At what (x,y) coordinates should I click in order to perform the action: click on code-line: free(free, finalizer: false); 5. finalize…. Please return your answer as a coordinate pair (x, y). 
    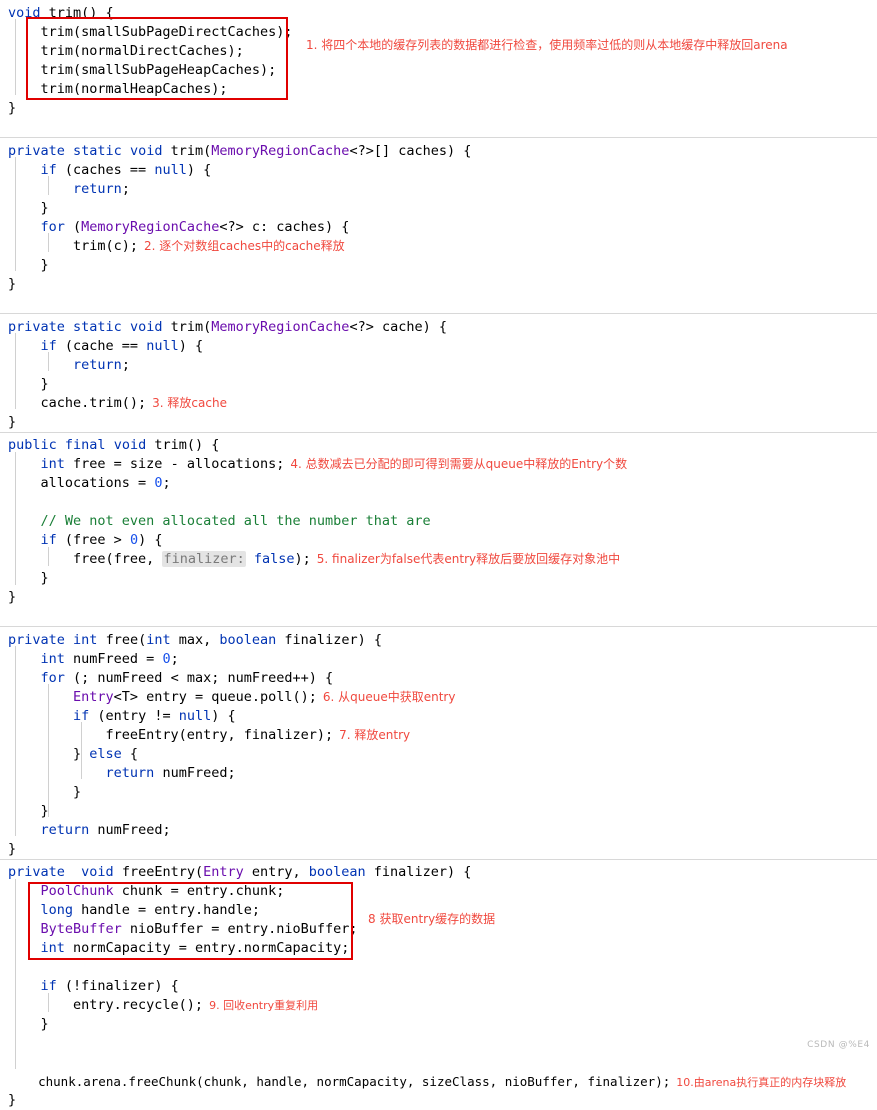
    Looking at the image, I should click on (314, 559).